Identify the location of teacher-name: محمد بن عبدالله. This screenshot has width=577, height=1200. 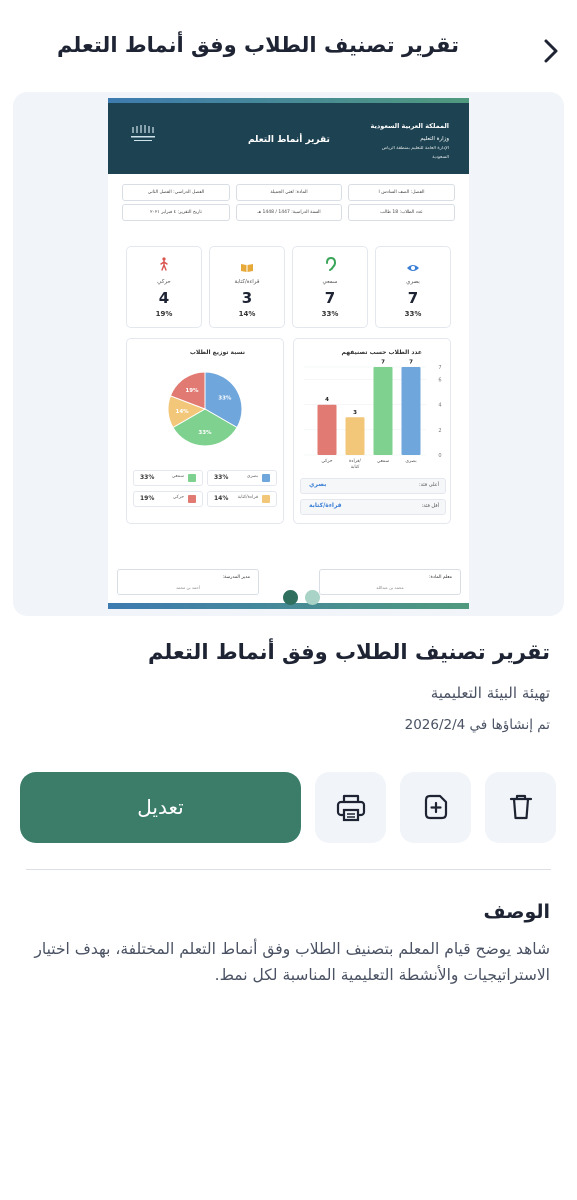
(390, 587).